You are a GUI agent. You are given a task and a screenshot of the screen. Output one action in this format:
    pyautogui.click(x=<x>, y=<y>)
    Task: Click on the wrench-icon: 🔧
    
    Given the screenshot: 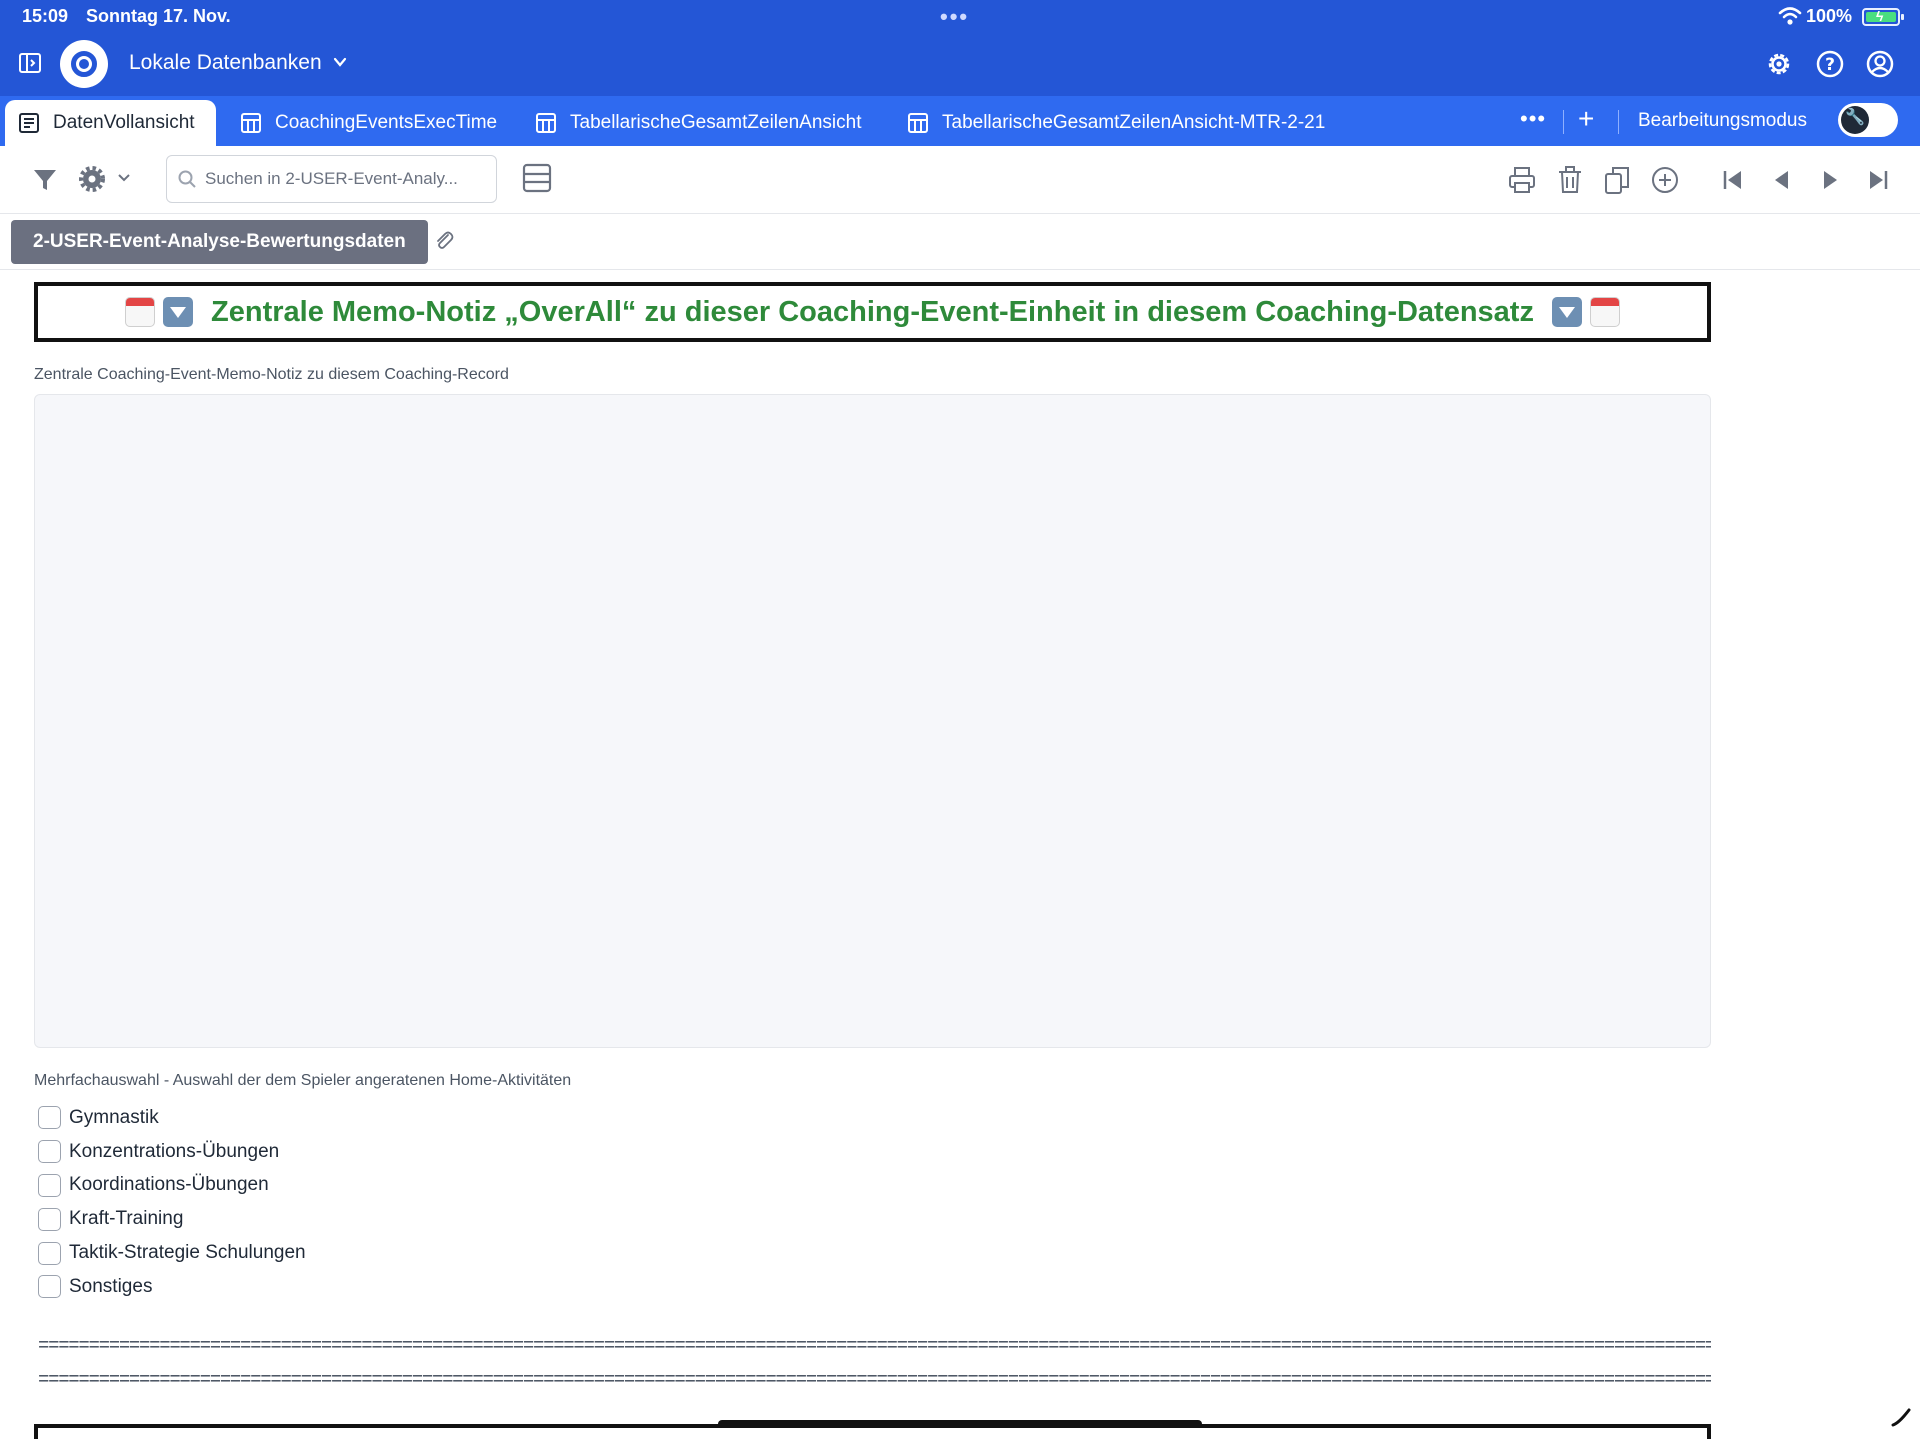 What is the action you would take?
    pyautogui.click(x=1855, y=117)
    